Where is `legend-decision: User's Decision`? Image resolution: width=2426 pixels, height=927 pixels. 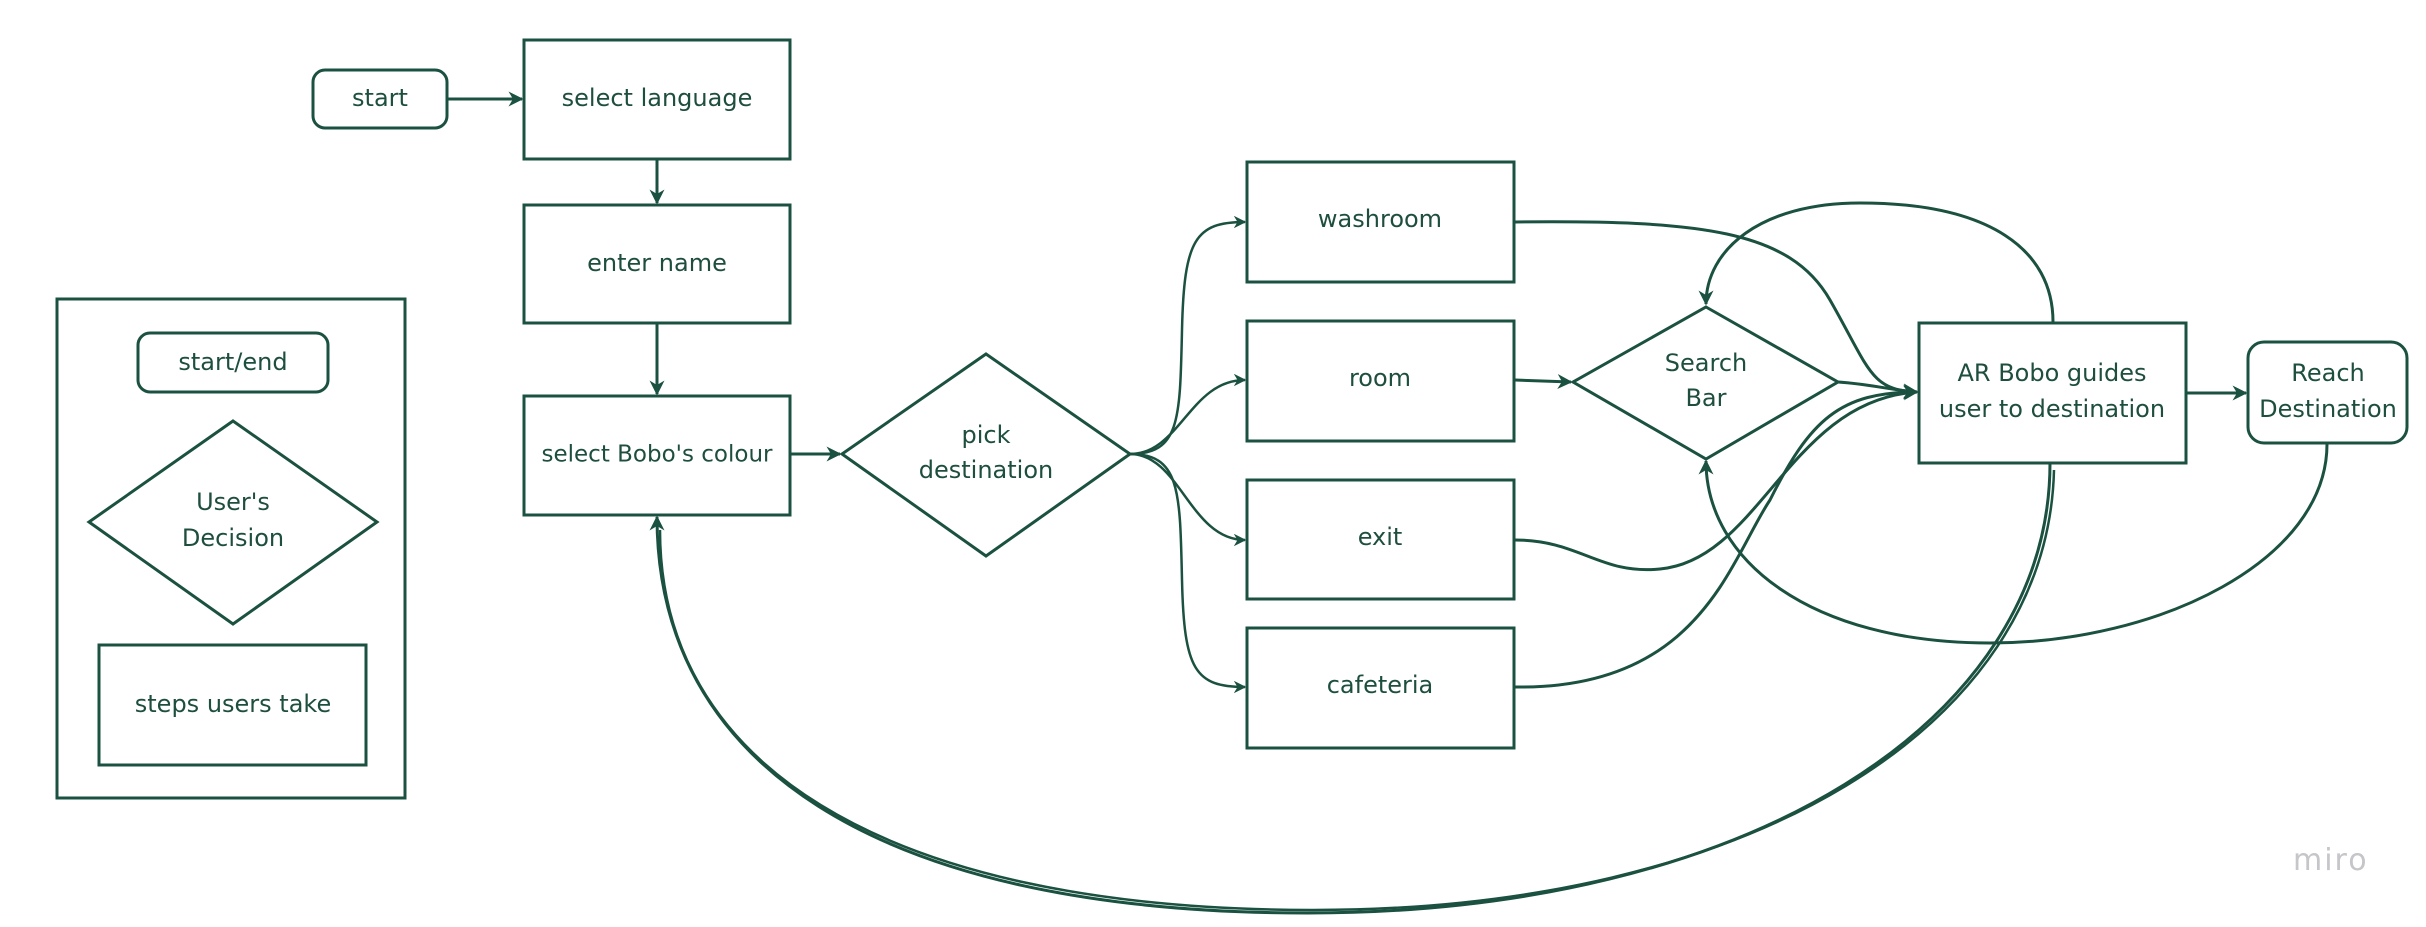
legend-decision: User's Decision is located at coordinates (233, 522).